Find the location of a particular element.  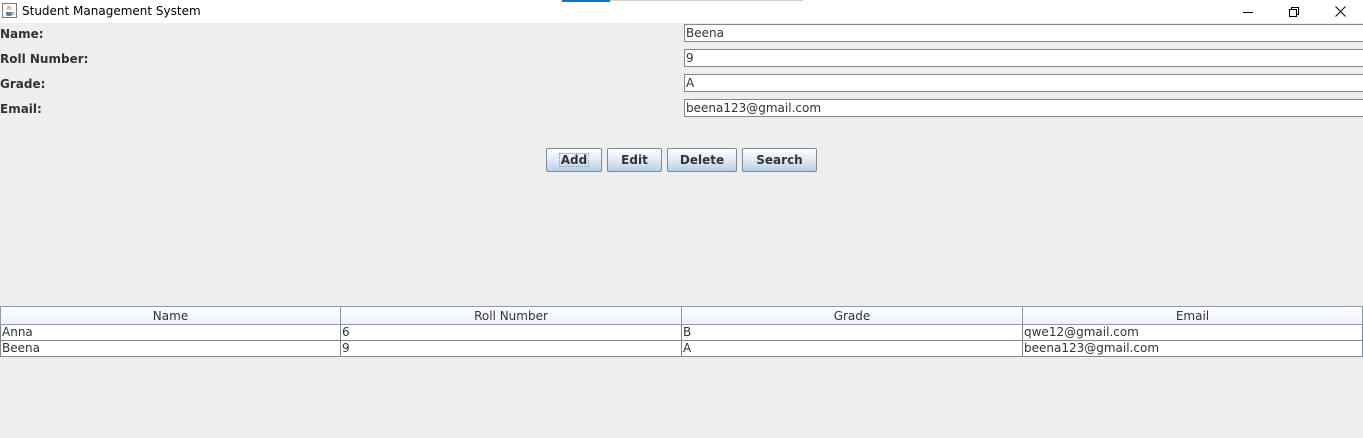

minimize-button is located at coordinates (1248, 11).